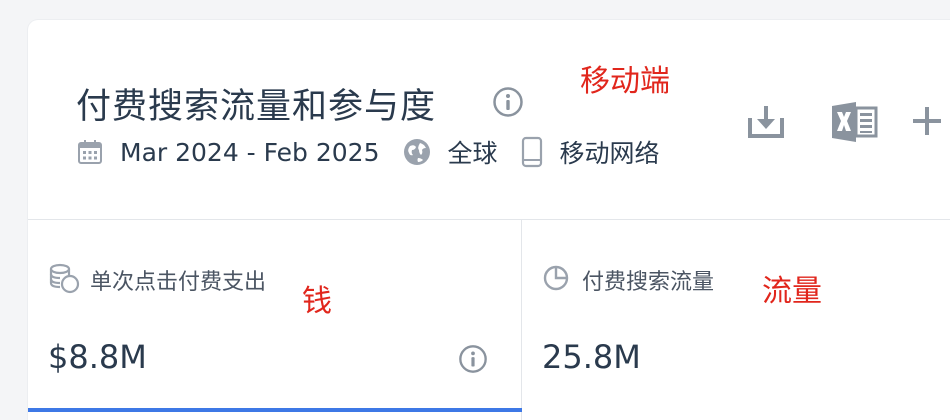 The height and width of the screenshot is (420, 950). What do you see at coordinates (625, 81) in the screenshot?
I see `annotation-mobile: 移动端` at bounding box center [625, 81].